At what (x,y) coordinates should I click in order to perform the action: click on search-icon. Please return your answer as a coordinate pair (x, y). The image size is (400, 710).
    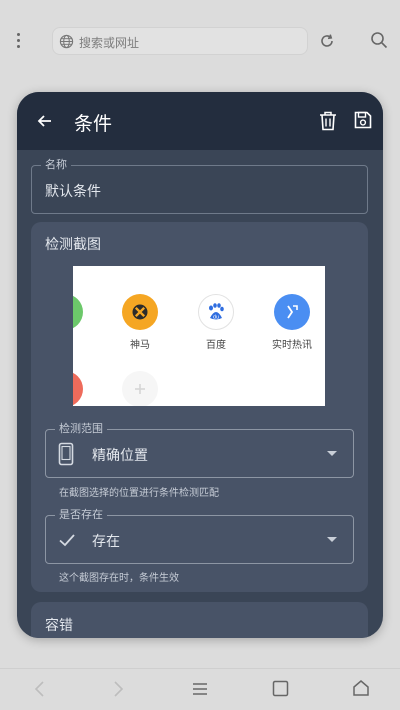
    Looking at the image, I should click on (379, 40).